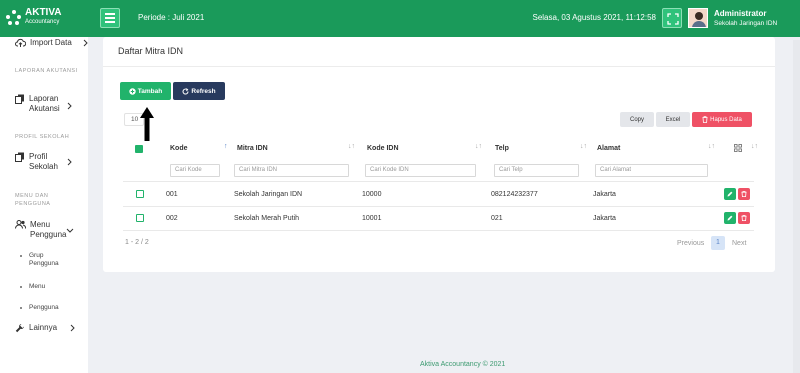  Describe the element at coordinates (608, 148) in the screenshot. I see `column-header-alamat: Alamat` at that location.